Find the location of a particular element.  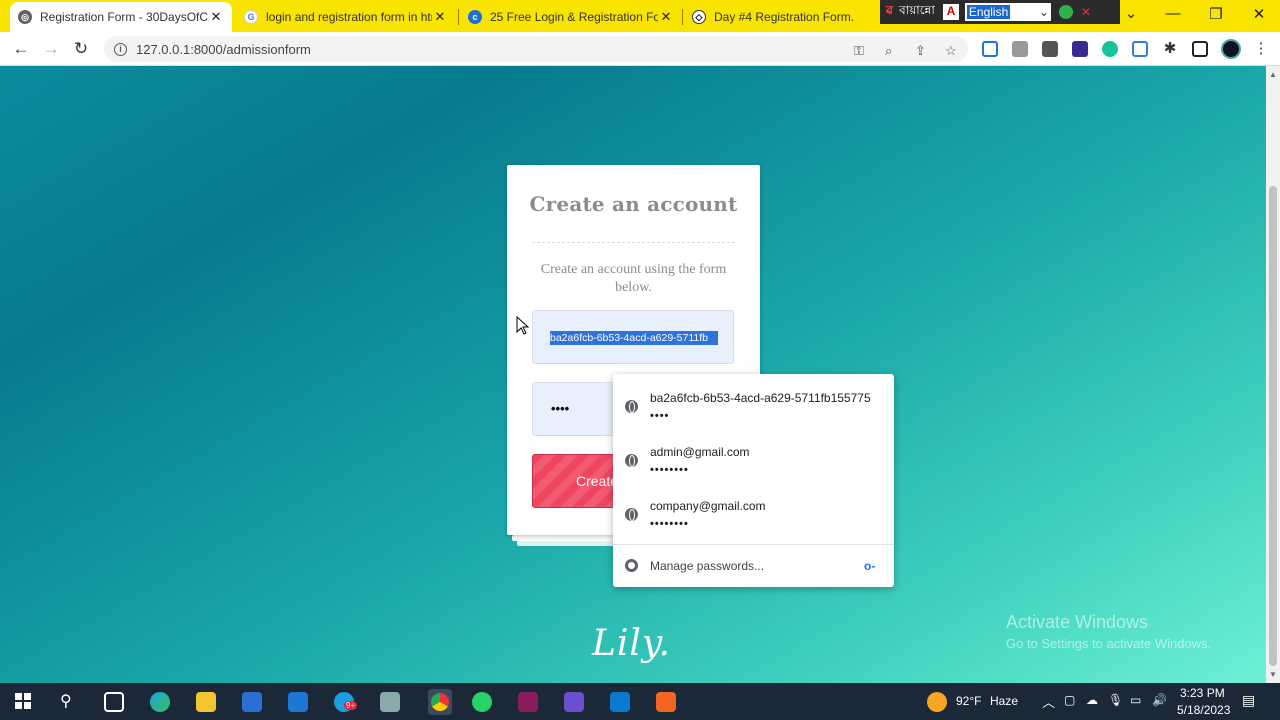

skype-icon: 9+ is located at coordinates (346, 702).